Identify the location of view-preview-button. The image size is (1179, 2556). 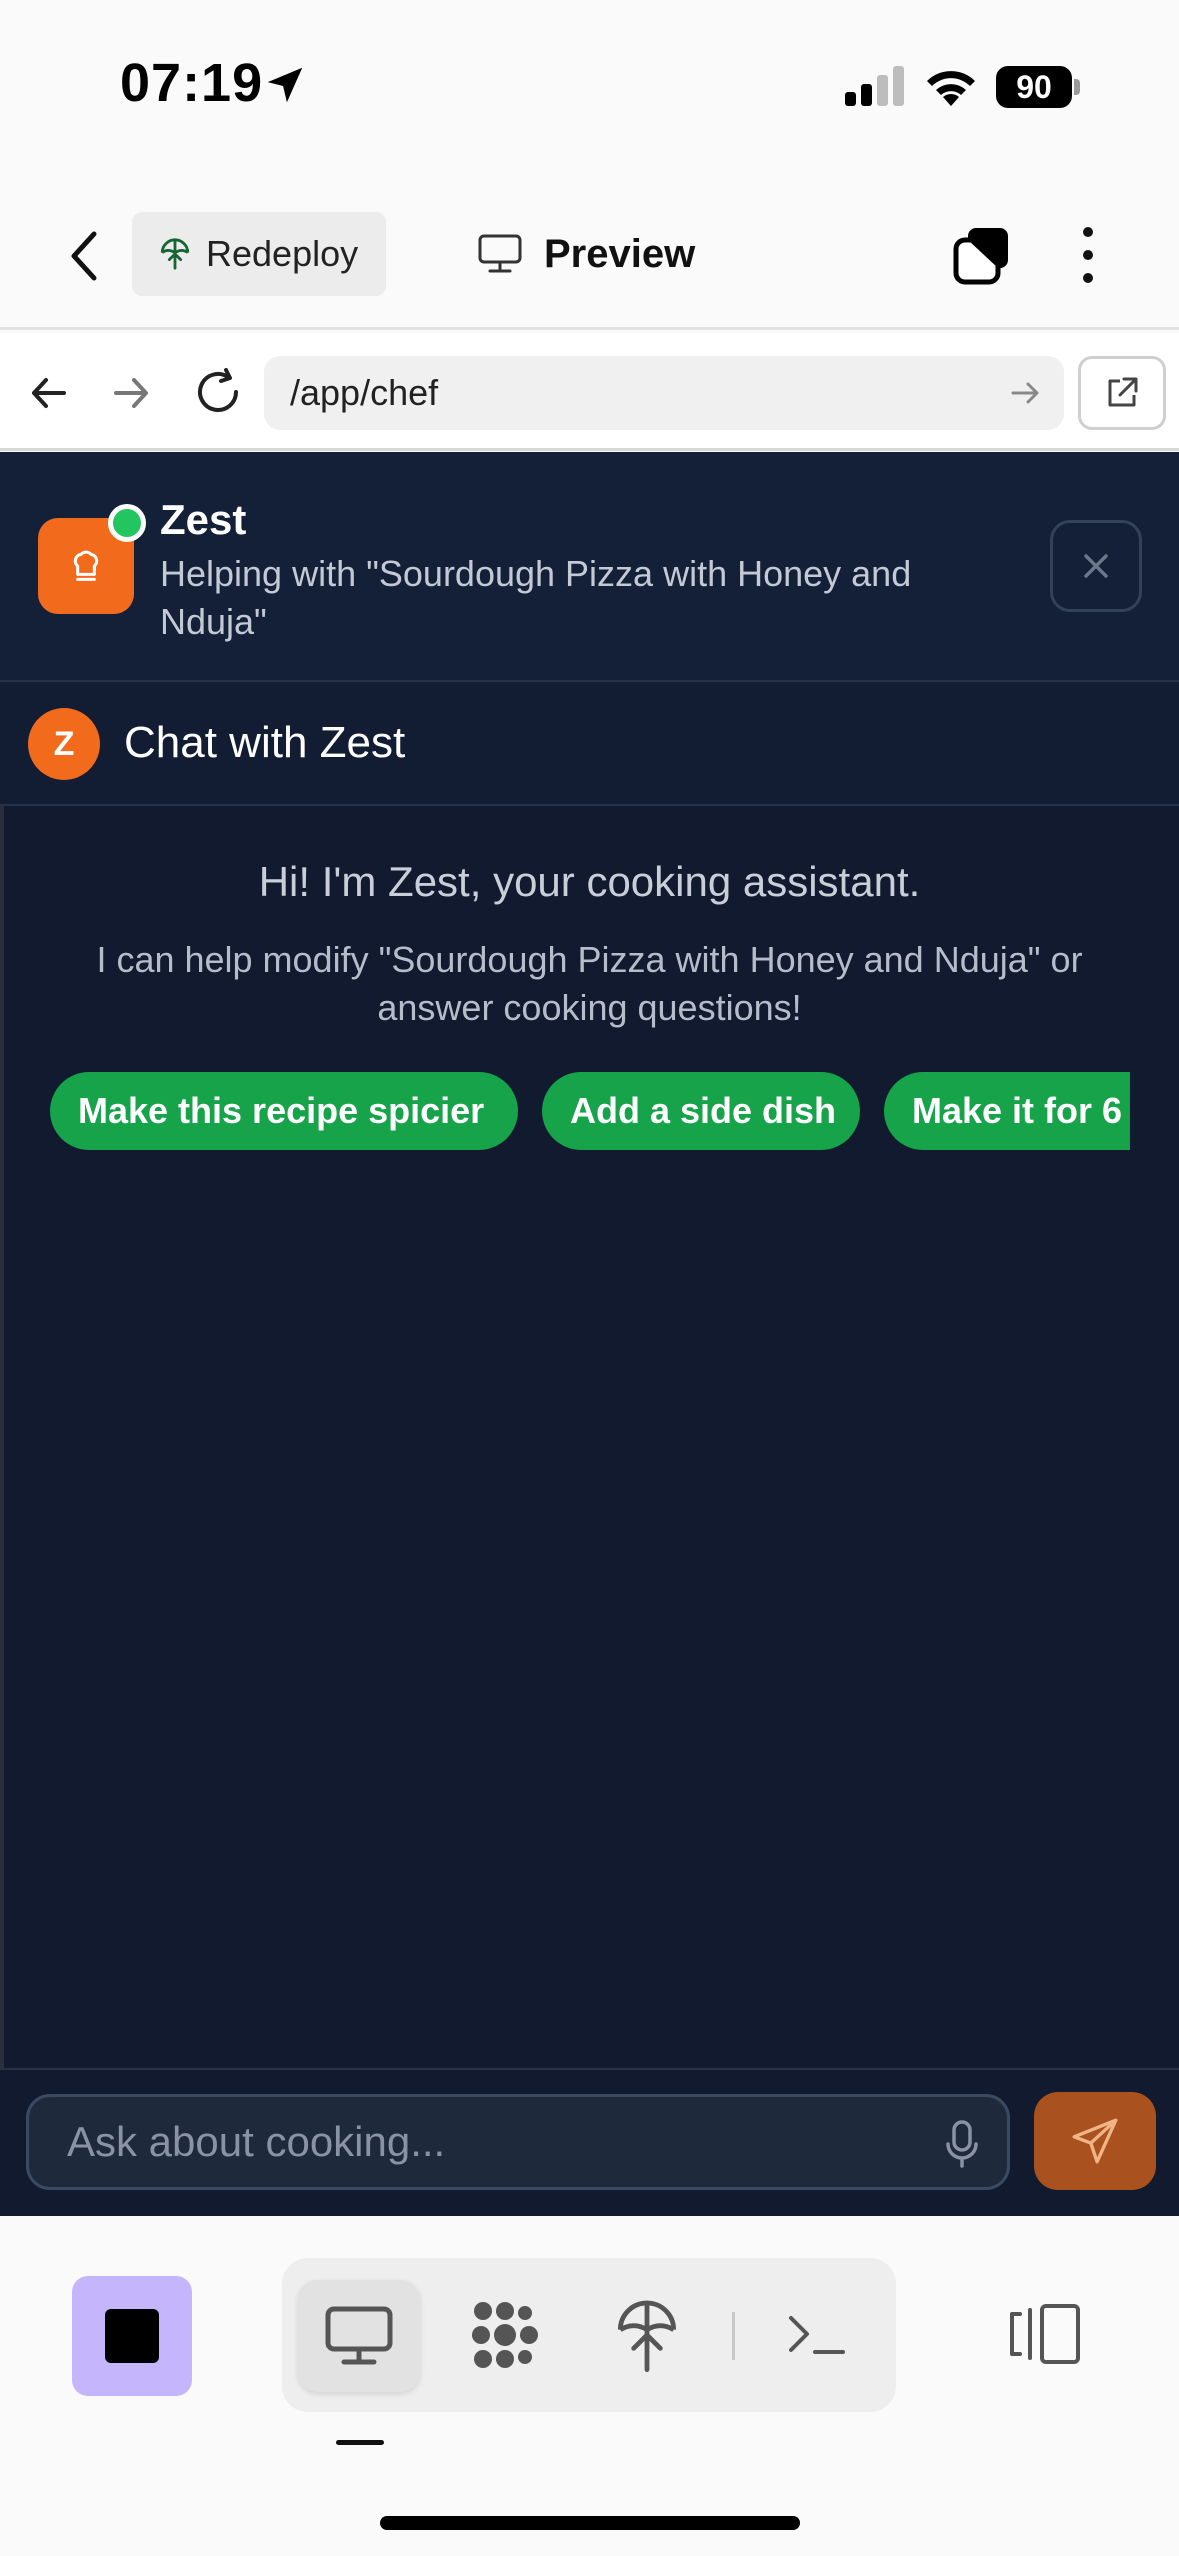
(359, 2336).